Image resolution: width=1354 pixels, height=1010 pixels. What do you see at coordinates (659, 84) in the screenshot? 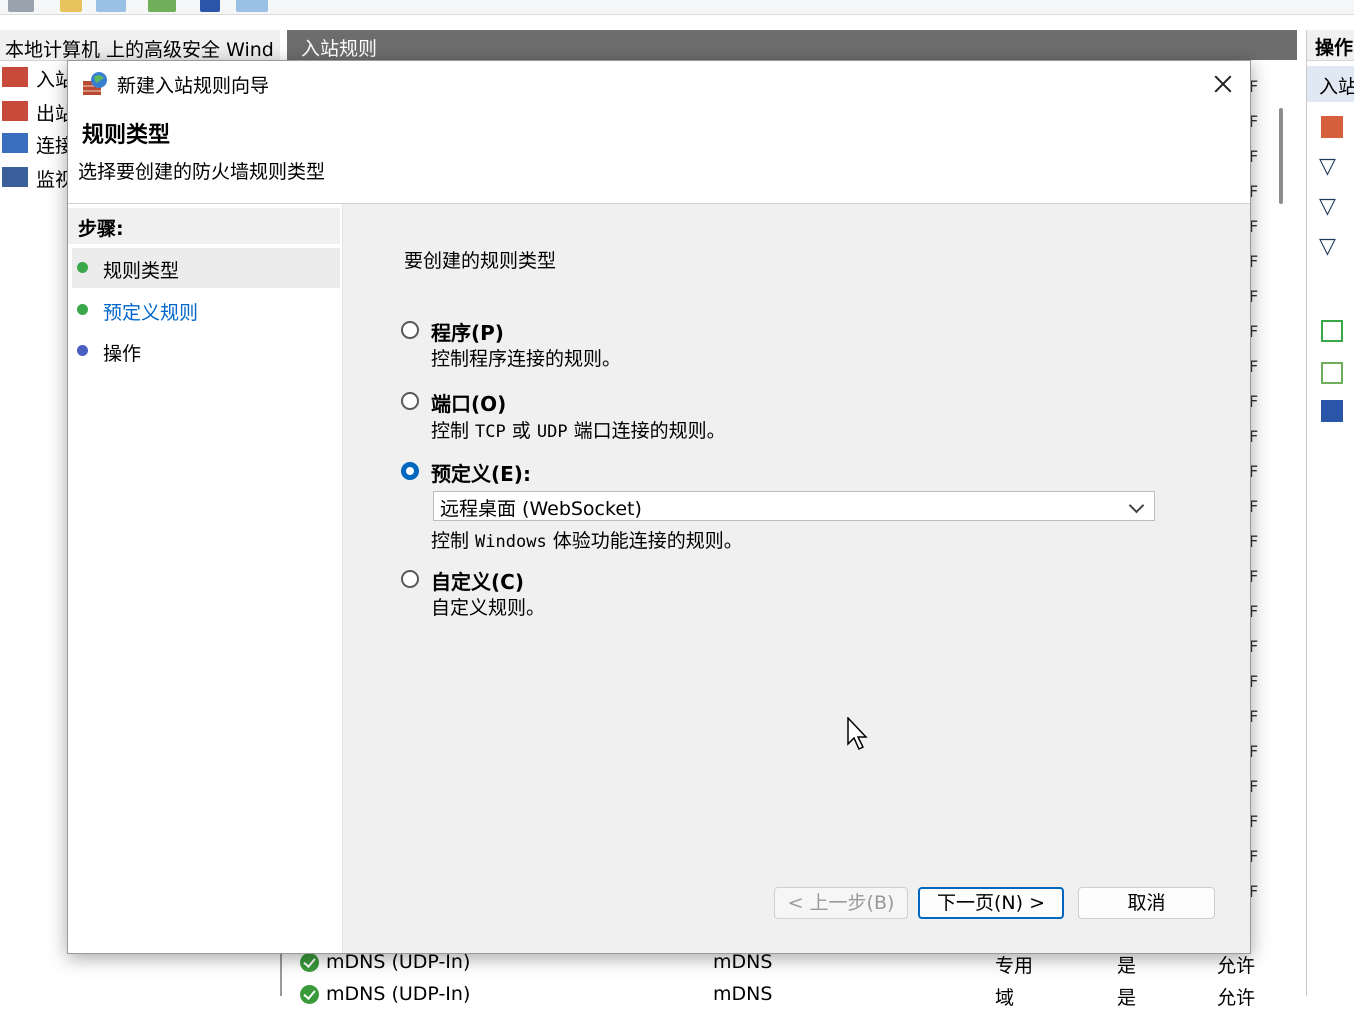
I see `dialog-titlebar: 新建入站规则向导` at bounding box center [659, 84].